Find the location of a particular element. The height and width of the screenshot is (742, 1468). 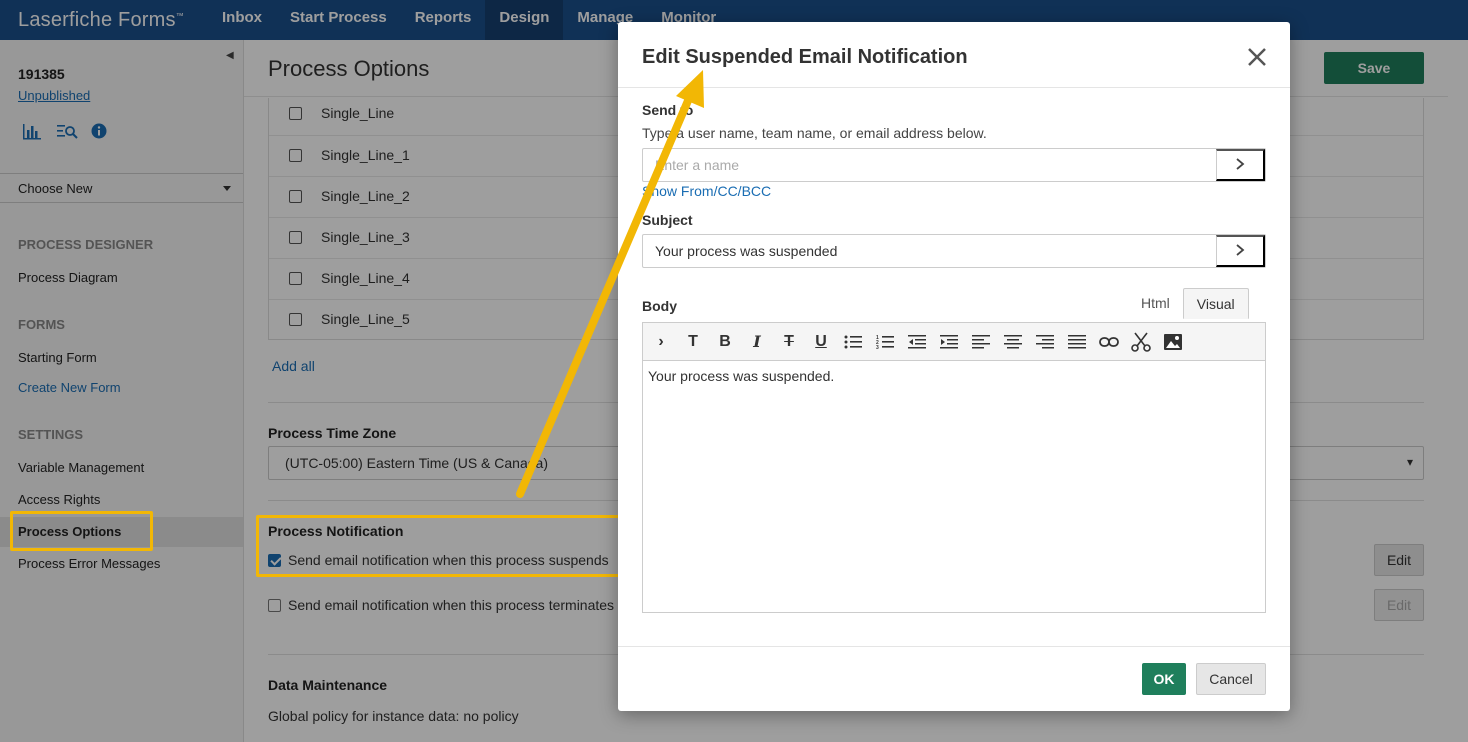

insert-variable-icon: › is located at coordinates (661, 342).